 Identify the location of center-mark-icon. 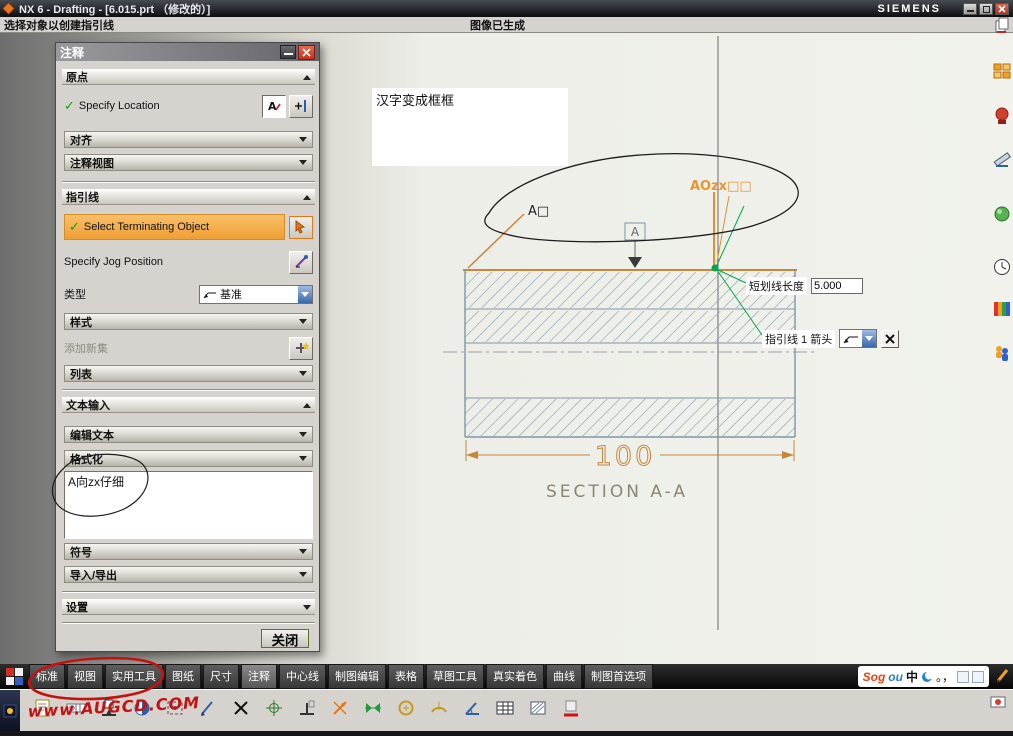
(274, 708).